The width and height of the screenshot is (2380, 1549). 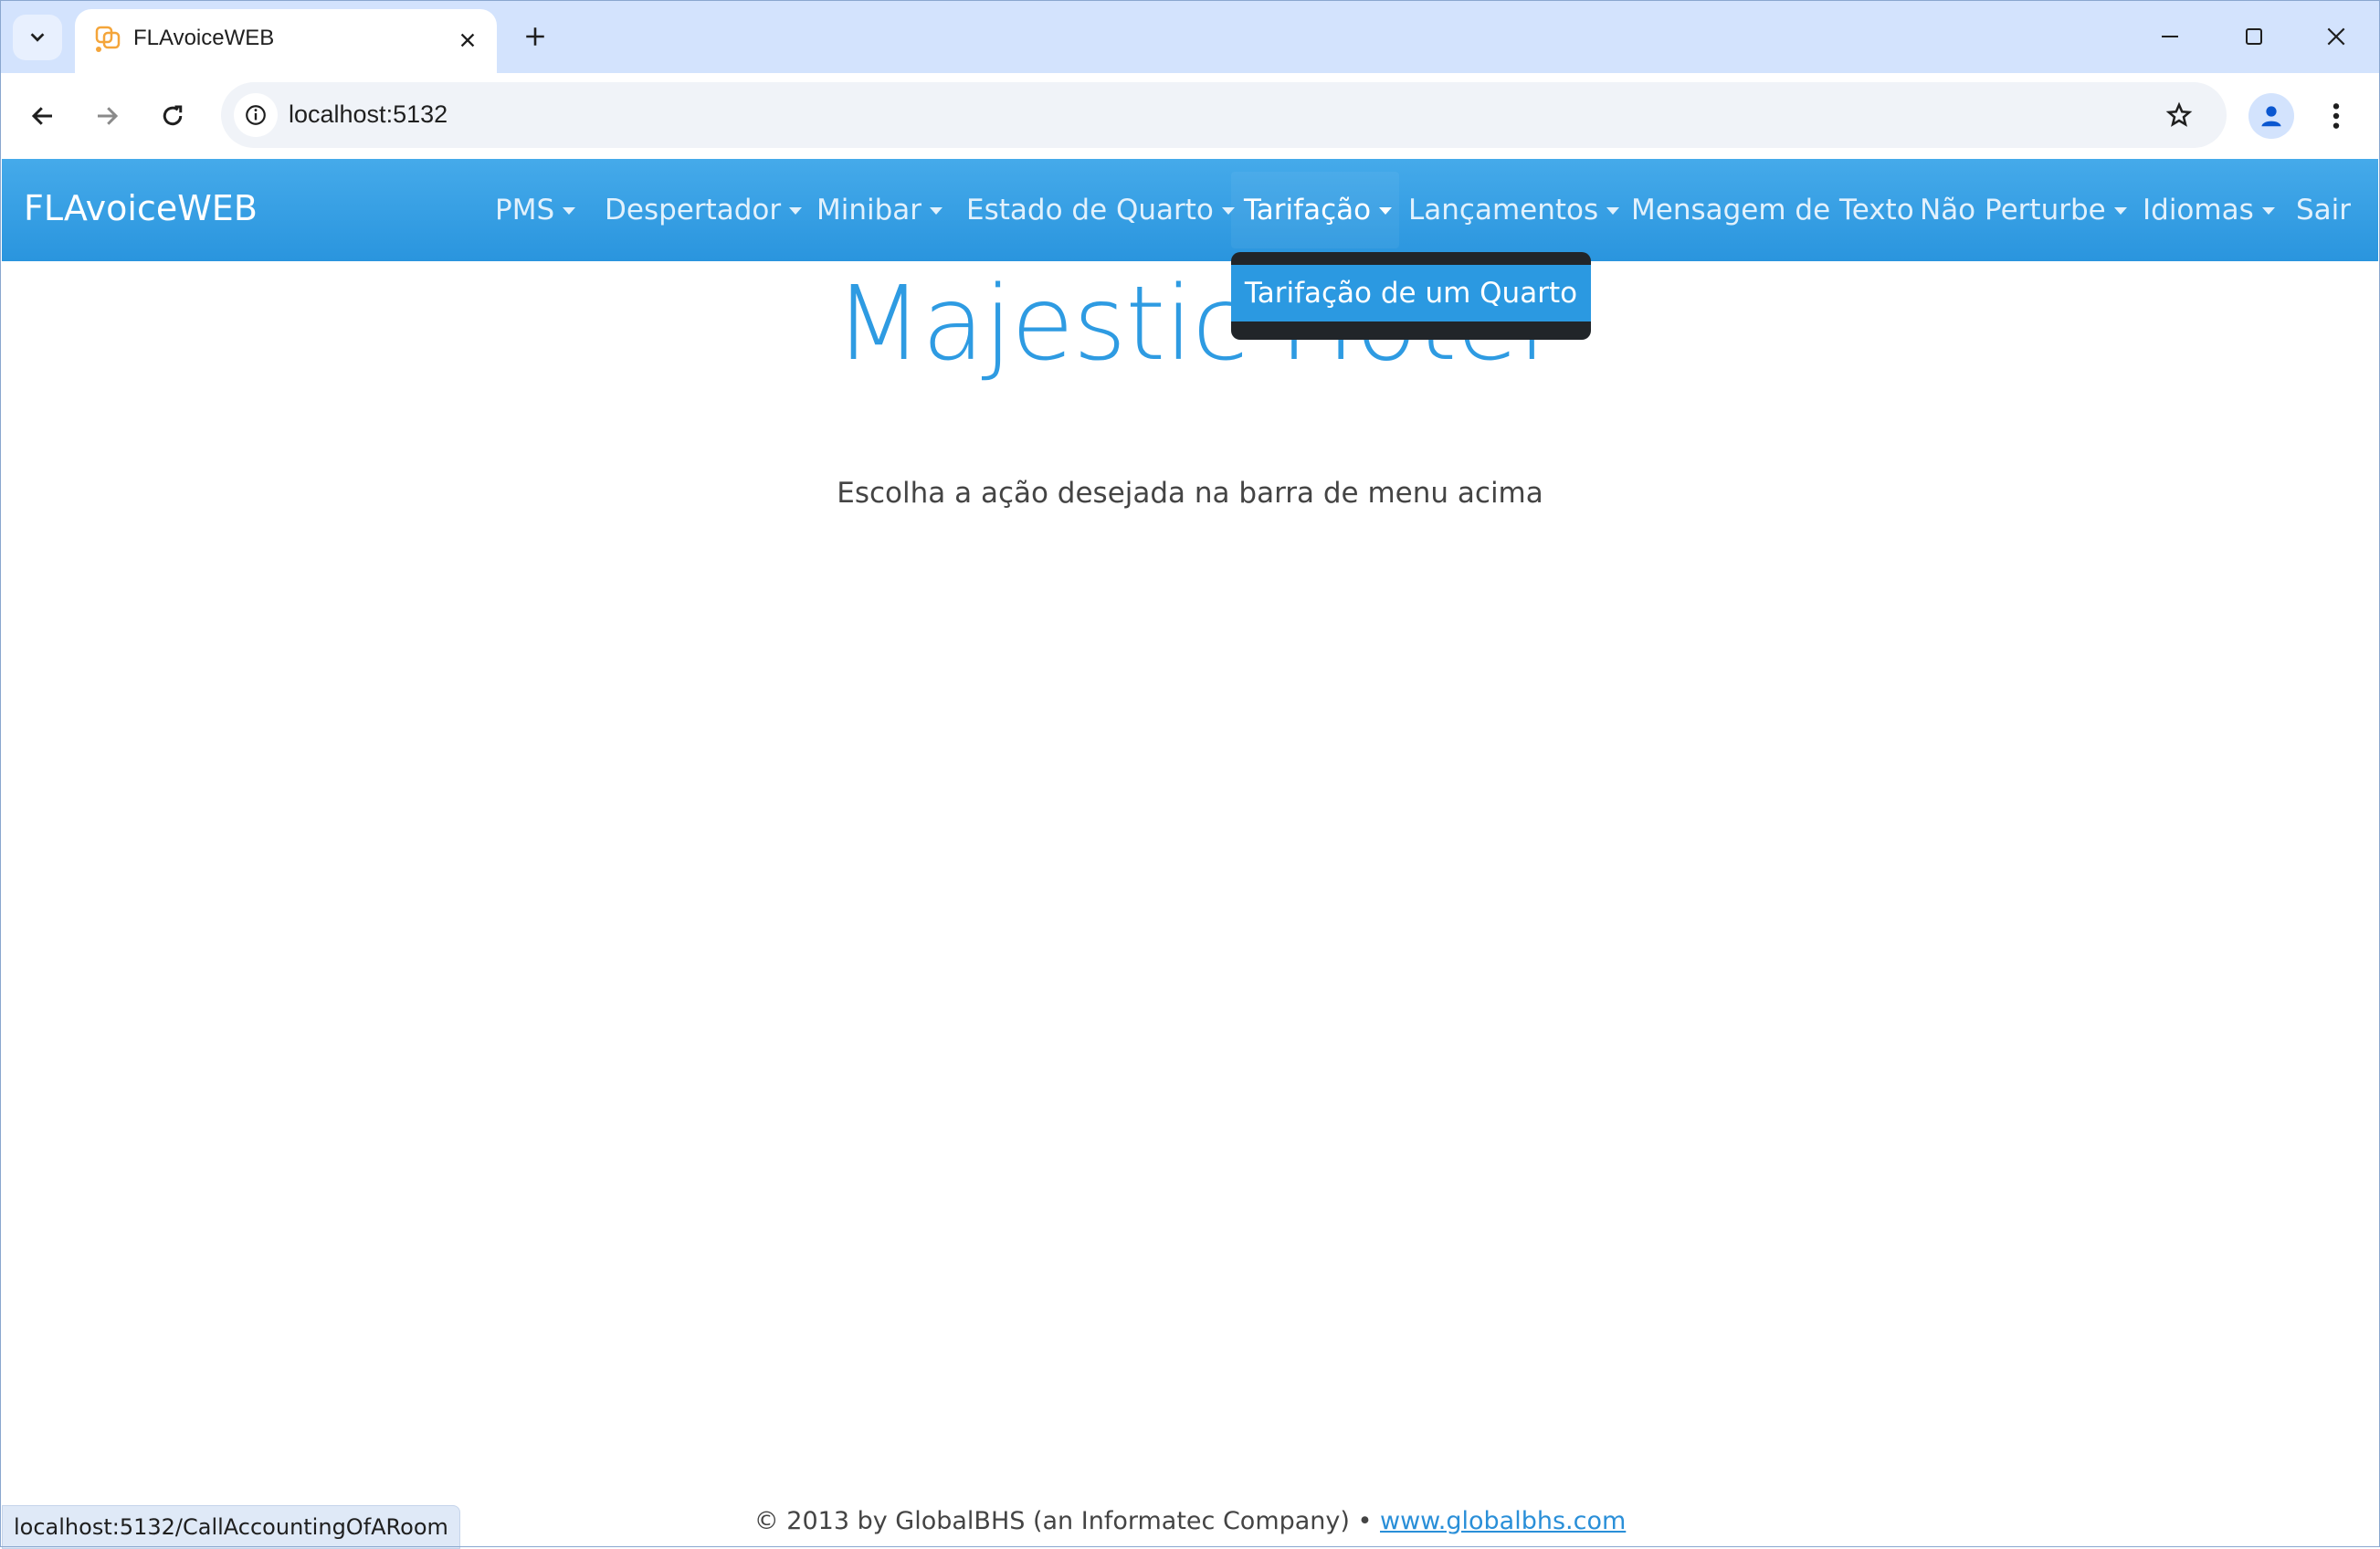 I want to click on menu-label: Estado de Quarto, so click(x=1090, y=210).